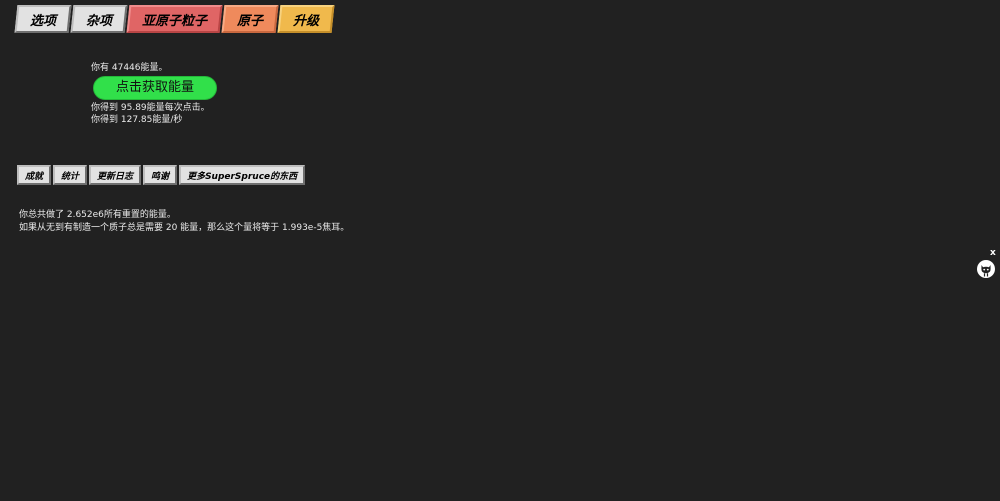 This screenshot has width=1000, height=501. I want to click on energy-have-prefix: 你有, so click(101, 68).